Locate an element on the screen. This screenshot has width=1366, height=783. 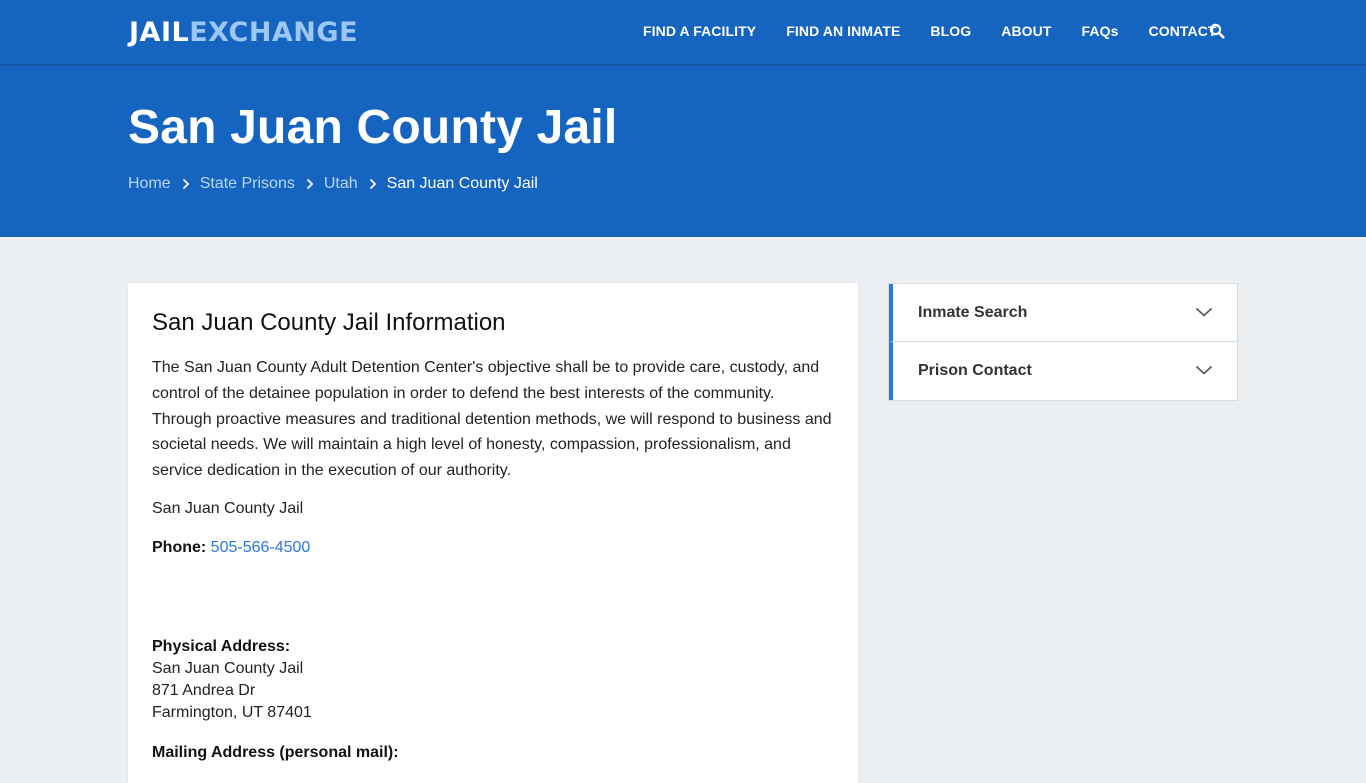
mailing-address-label: Mailing Address (personal mail): is located at coordinates (275, 752).